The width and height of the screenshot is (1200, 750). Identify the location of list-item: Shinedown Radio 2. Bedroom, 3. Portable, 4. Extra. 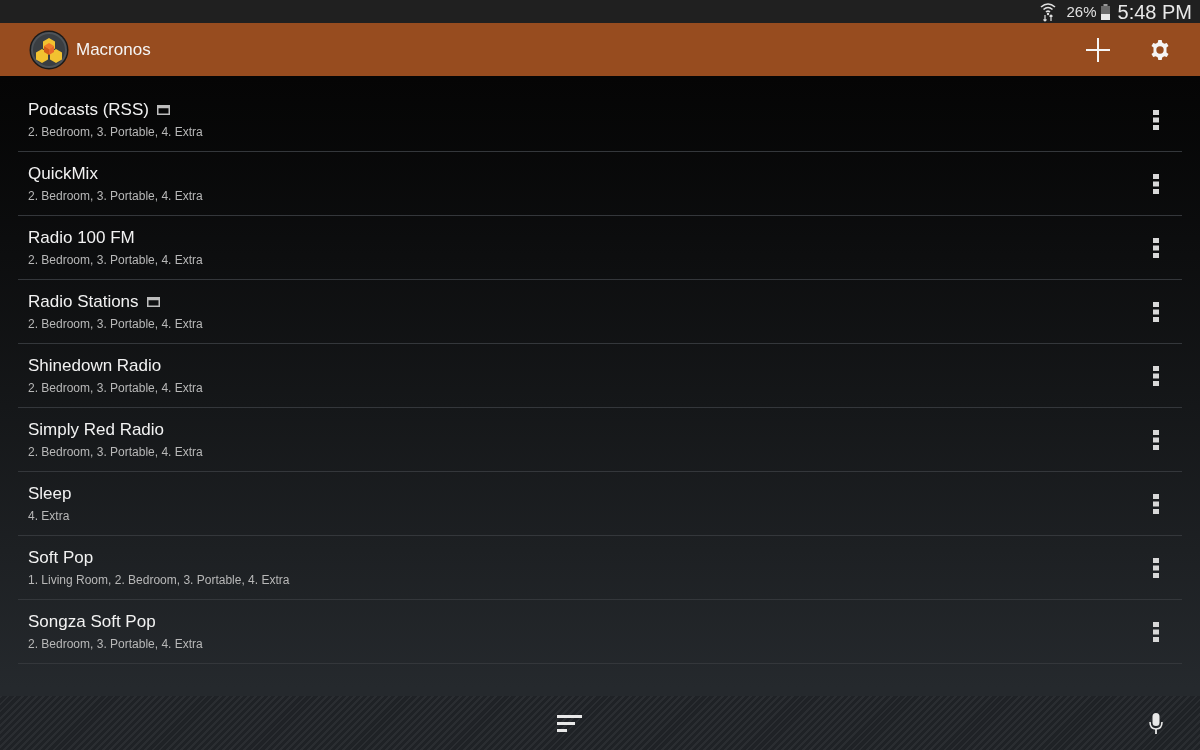
(600, 376).